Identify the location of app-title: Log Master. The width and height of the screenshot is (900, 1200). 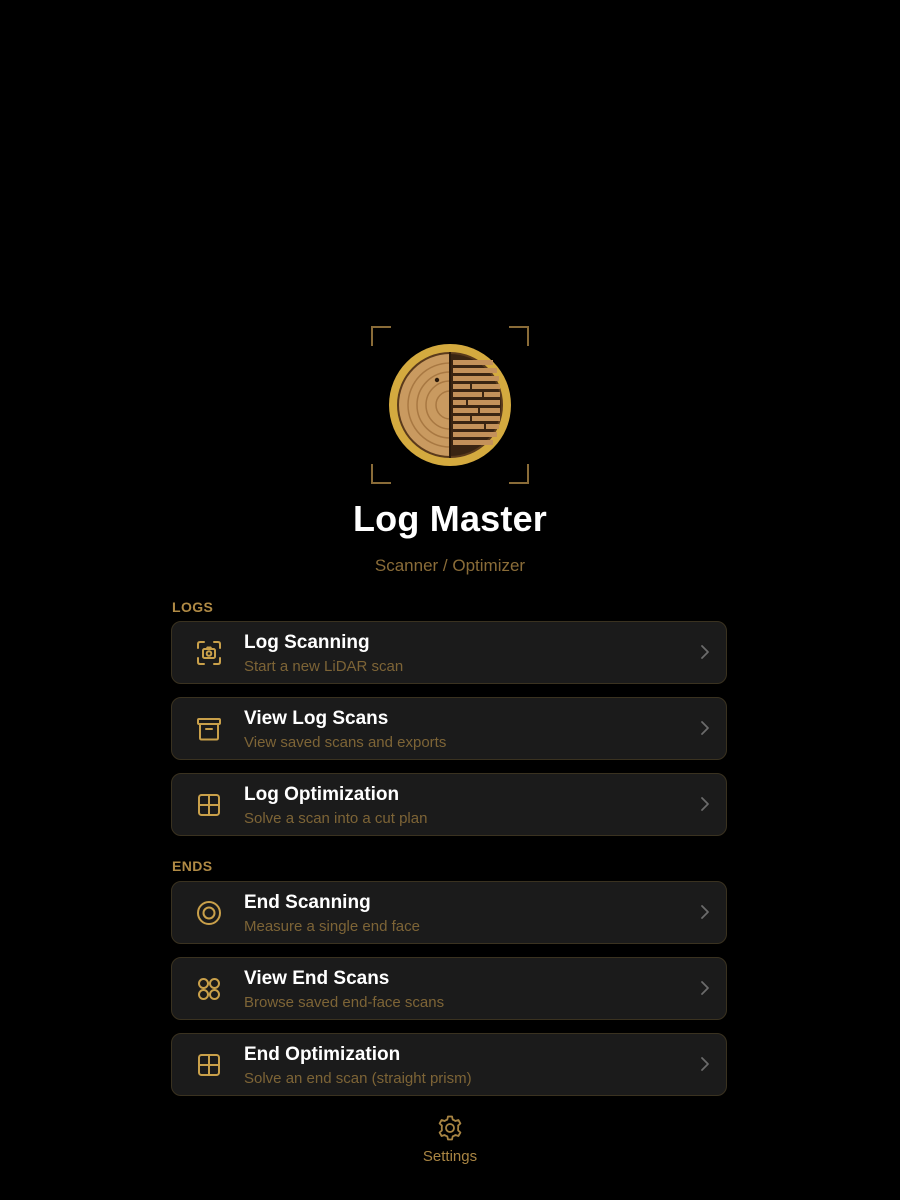
(450, 518).